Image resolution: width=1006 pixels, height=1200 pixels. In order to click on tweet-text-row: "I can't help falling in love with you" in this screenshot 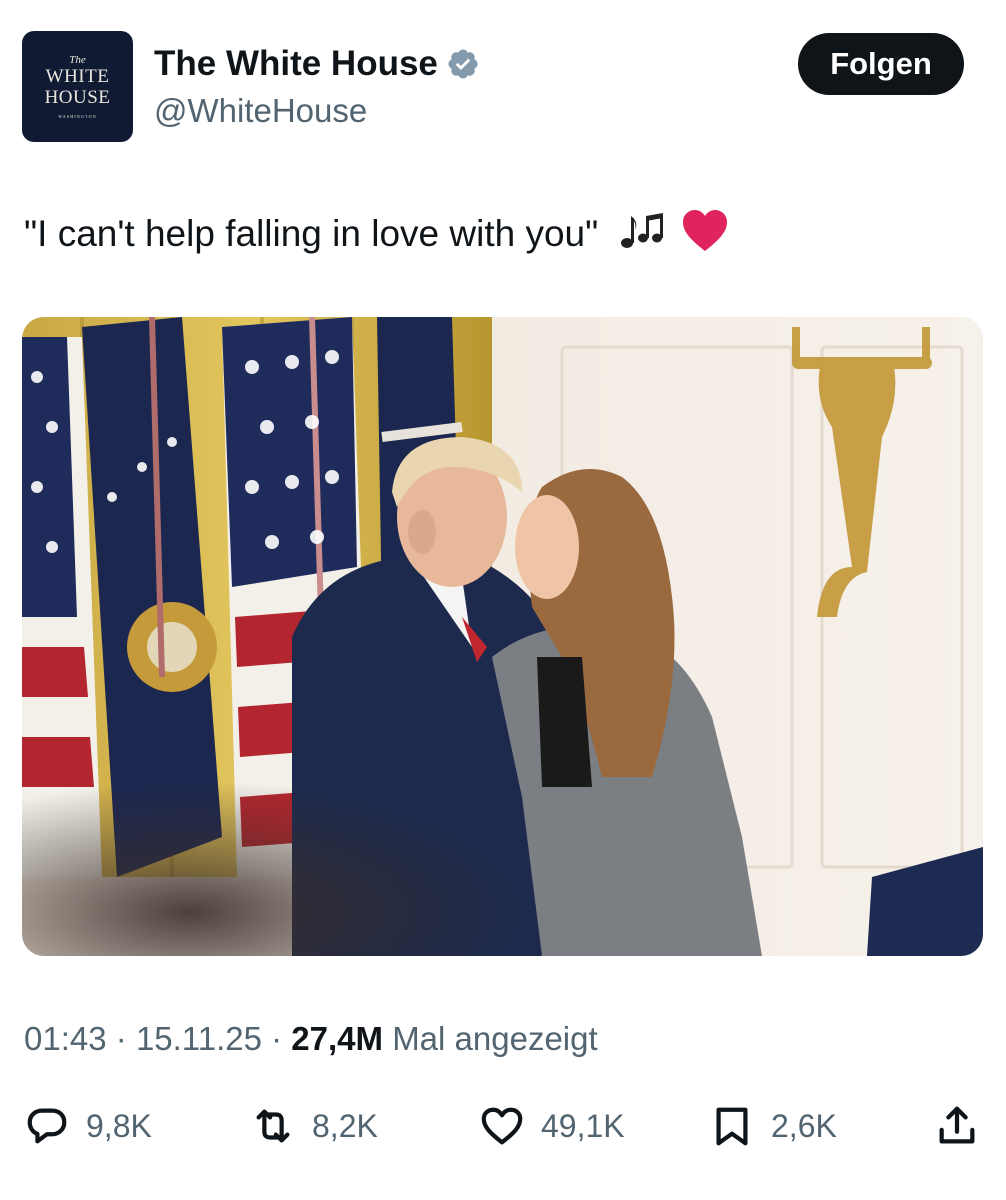, I will do `click(494, 236)`.